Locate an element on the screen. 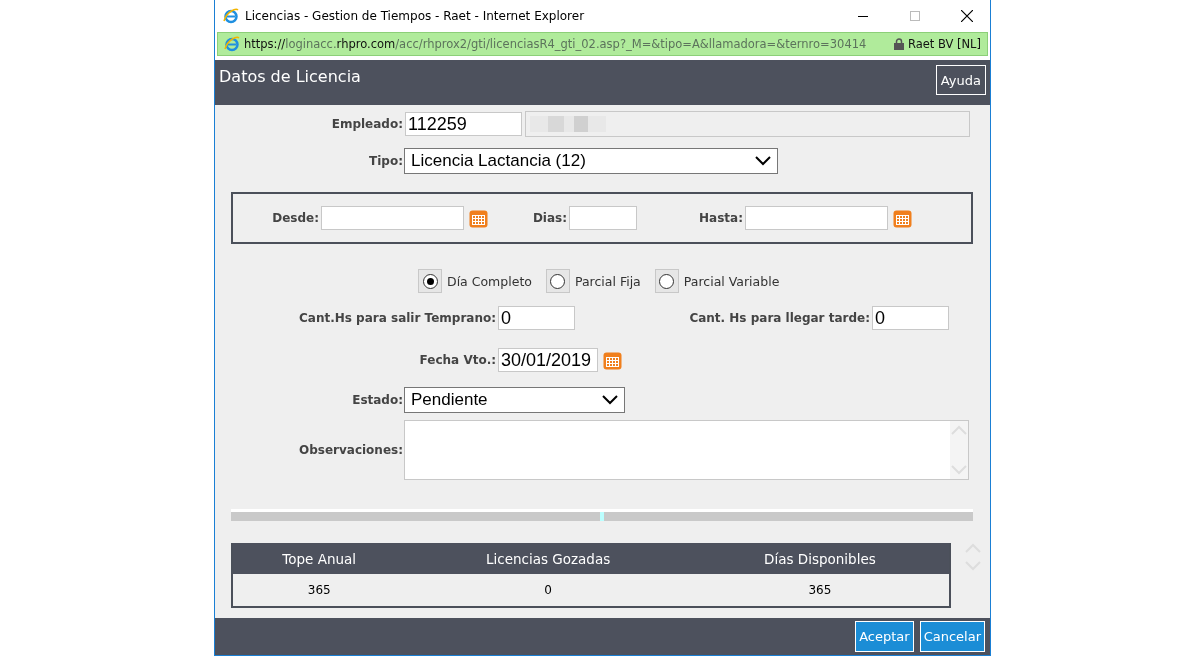 The image size is (1200, 657). page-title: Datos de Licencia is located at coordinates (290, 76).